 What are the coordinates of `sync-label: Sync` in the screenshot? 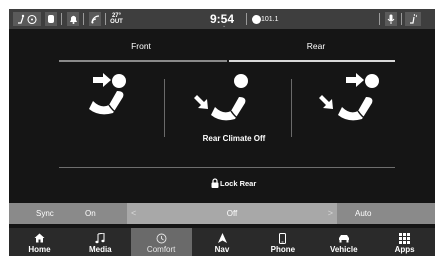 It's located at (45, 213).